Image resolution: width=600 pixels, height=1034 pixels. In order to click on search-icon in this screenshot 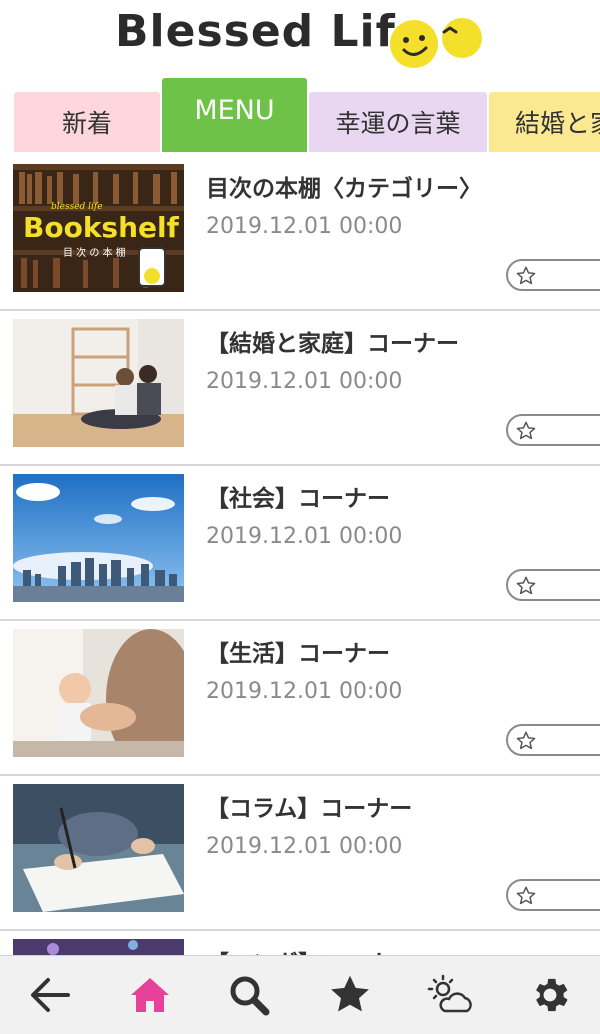, I will do `click(250, 996)`.